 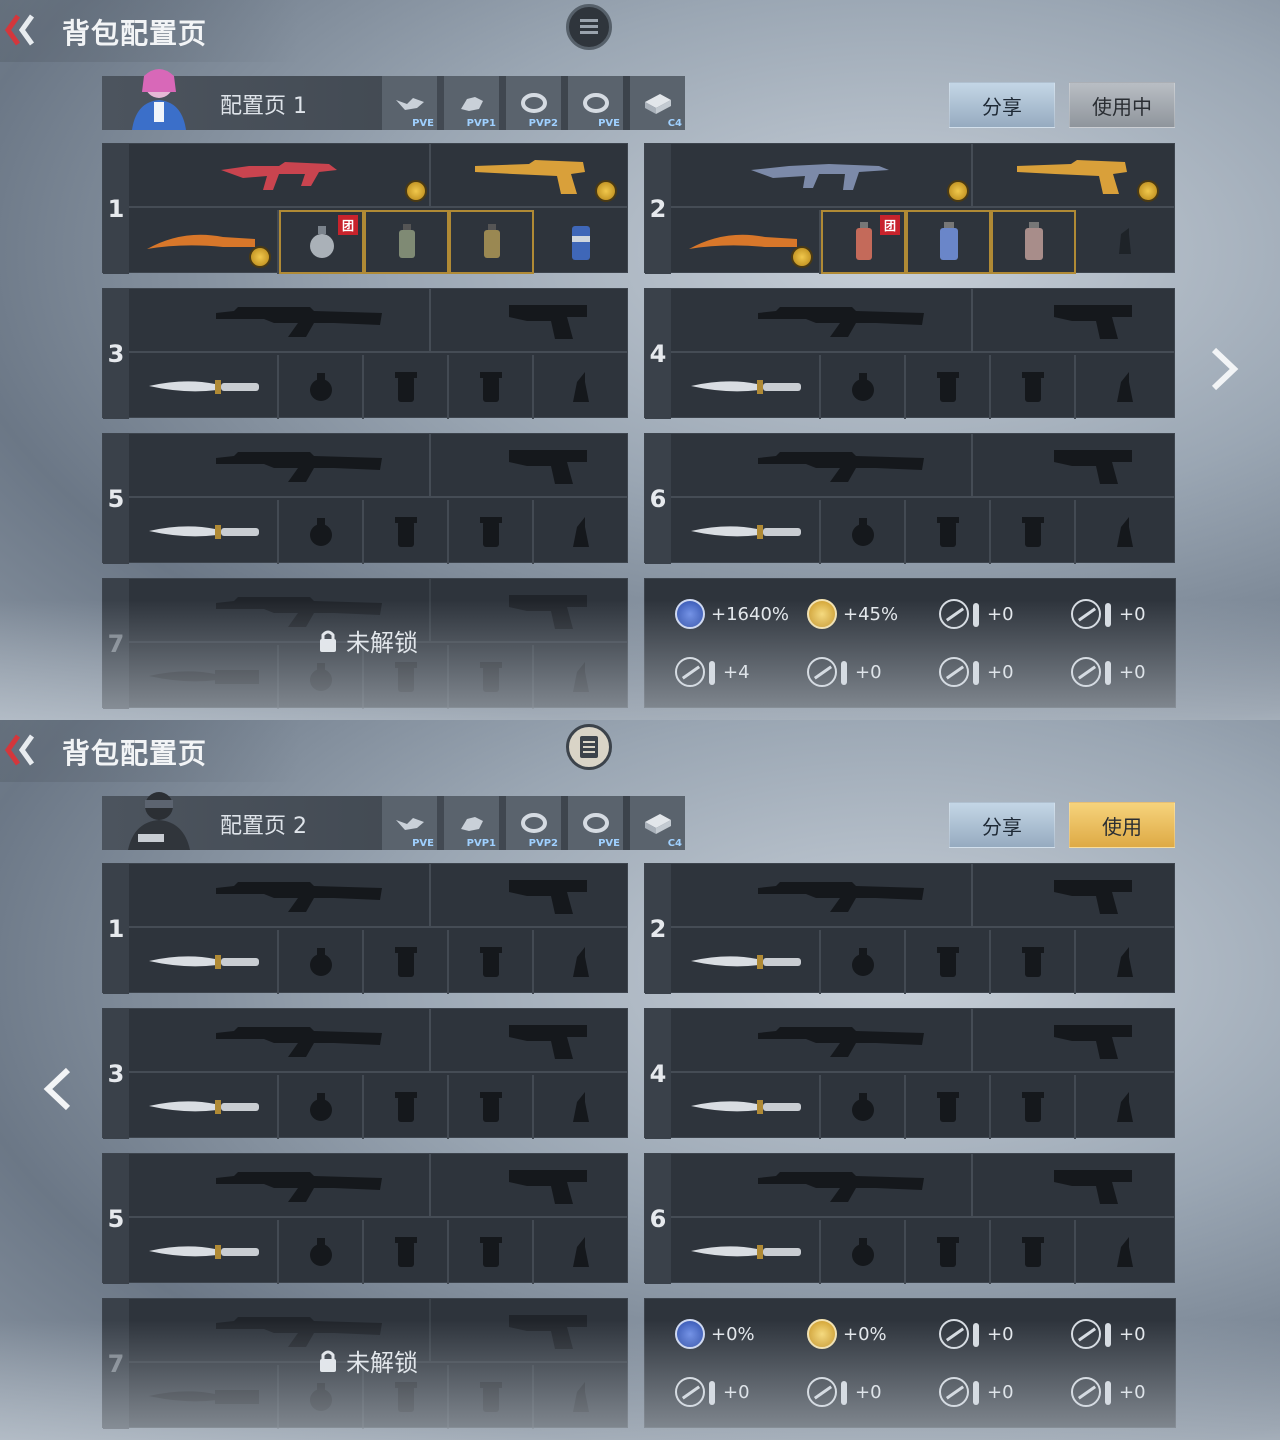 I want to click on loadout-slot-2: 2 团, so click(x=909, y=208).